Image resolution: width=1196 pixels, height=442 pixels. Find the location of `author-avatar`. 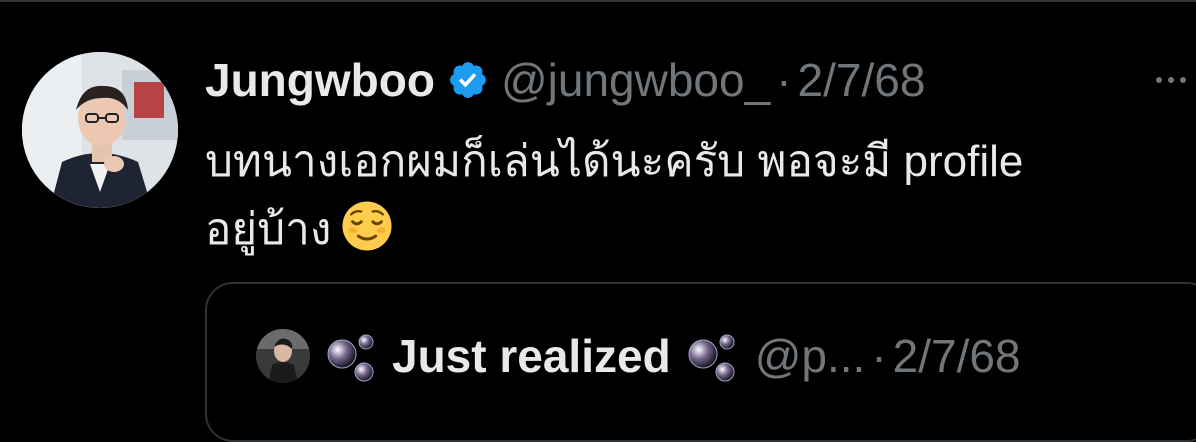

author-avatar is located at coordinates (100, 130).